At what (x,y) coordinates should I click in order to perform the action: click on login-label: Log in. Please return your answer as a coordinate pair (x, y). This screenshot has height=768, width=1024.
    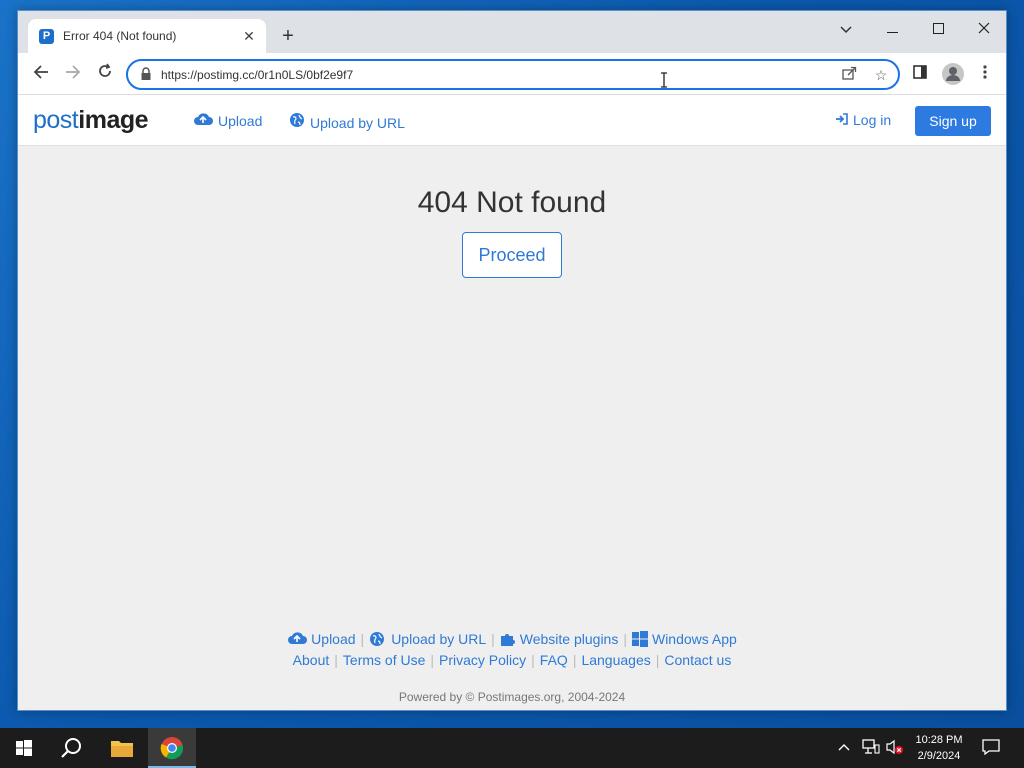
    Looking at the image, I should click on (872, 120).